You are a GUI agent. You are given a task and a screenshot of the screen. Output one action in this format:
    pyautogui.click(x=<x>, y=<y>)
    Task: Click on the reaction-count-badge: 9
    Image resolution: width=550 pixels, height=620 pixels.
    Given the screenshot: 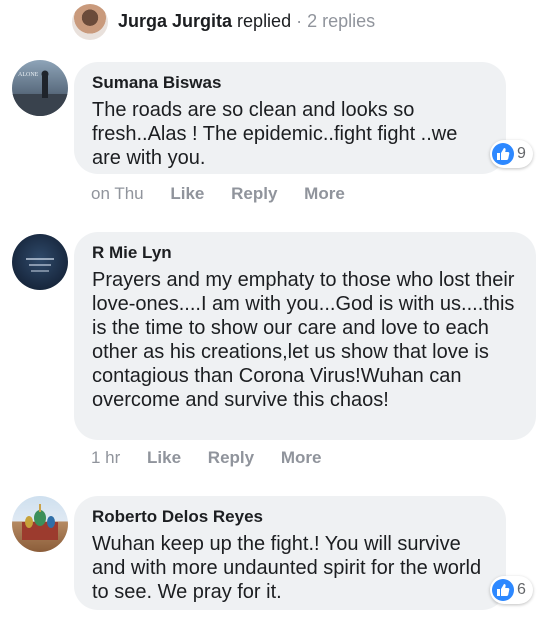 What is the action you would take?
    pyautogui.click(x=511, y=154)
    